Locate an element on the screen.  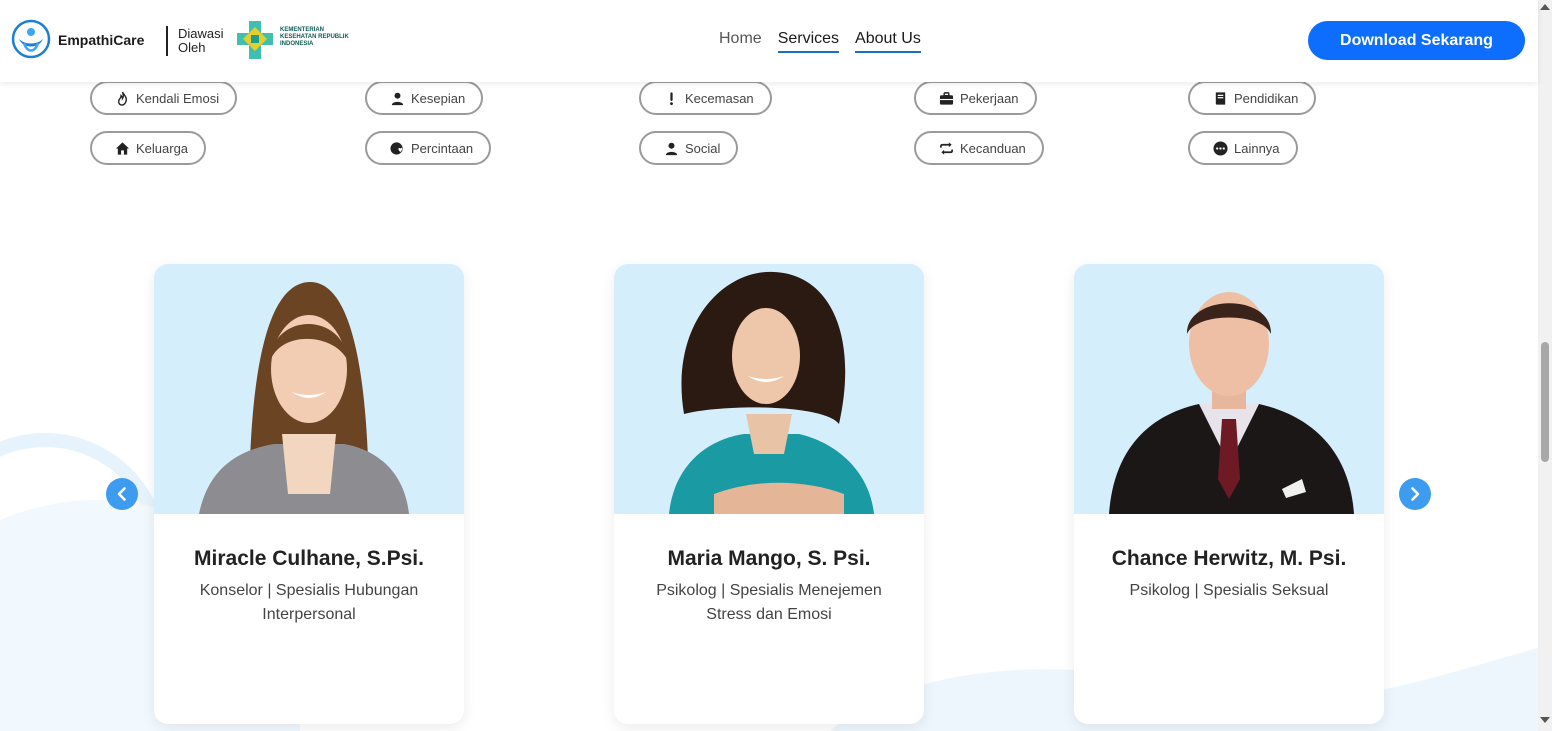
empathicare-logo-icon is located at coordinates (31, 39).